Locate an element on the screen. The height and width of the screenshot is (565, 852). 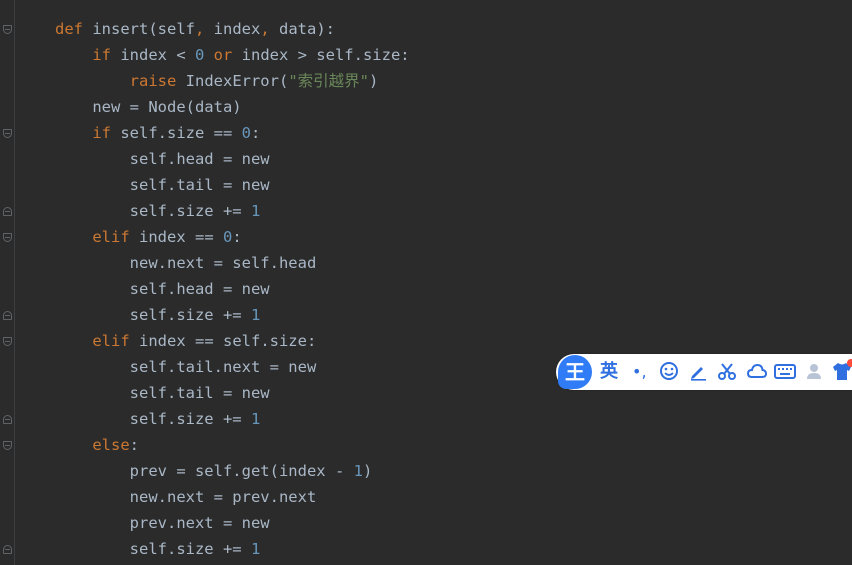
code-token: self.tail.next = new is located at coordinates (223, 367).